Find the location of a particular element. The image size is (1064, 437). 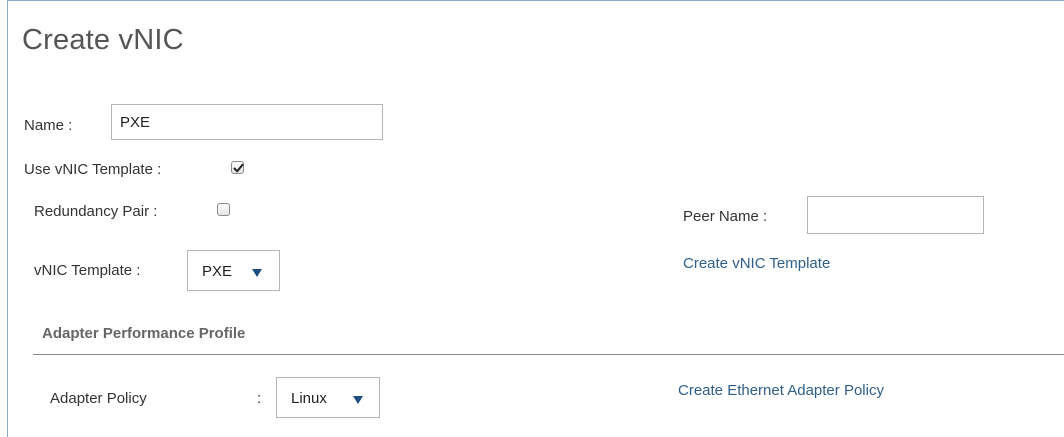

name-input is located at coordinates (247, 122).